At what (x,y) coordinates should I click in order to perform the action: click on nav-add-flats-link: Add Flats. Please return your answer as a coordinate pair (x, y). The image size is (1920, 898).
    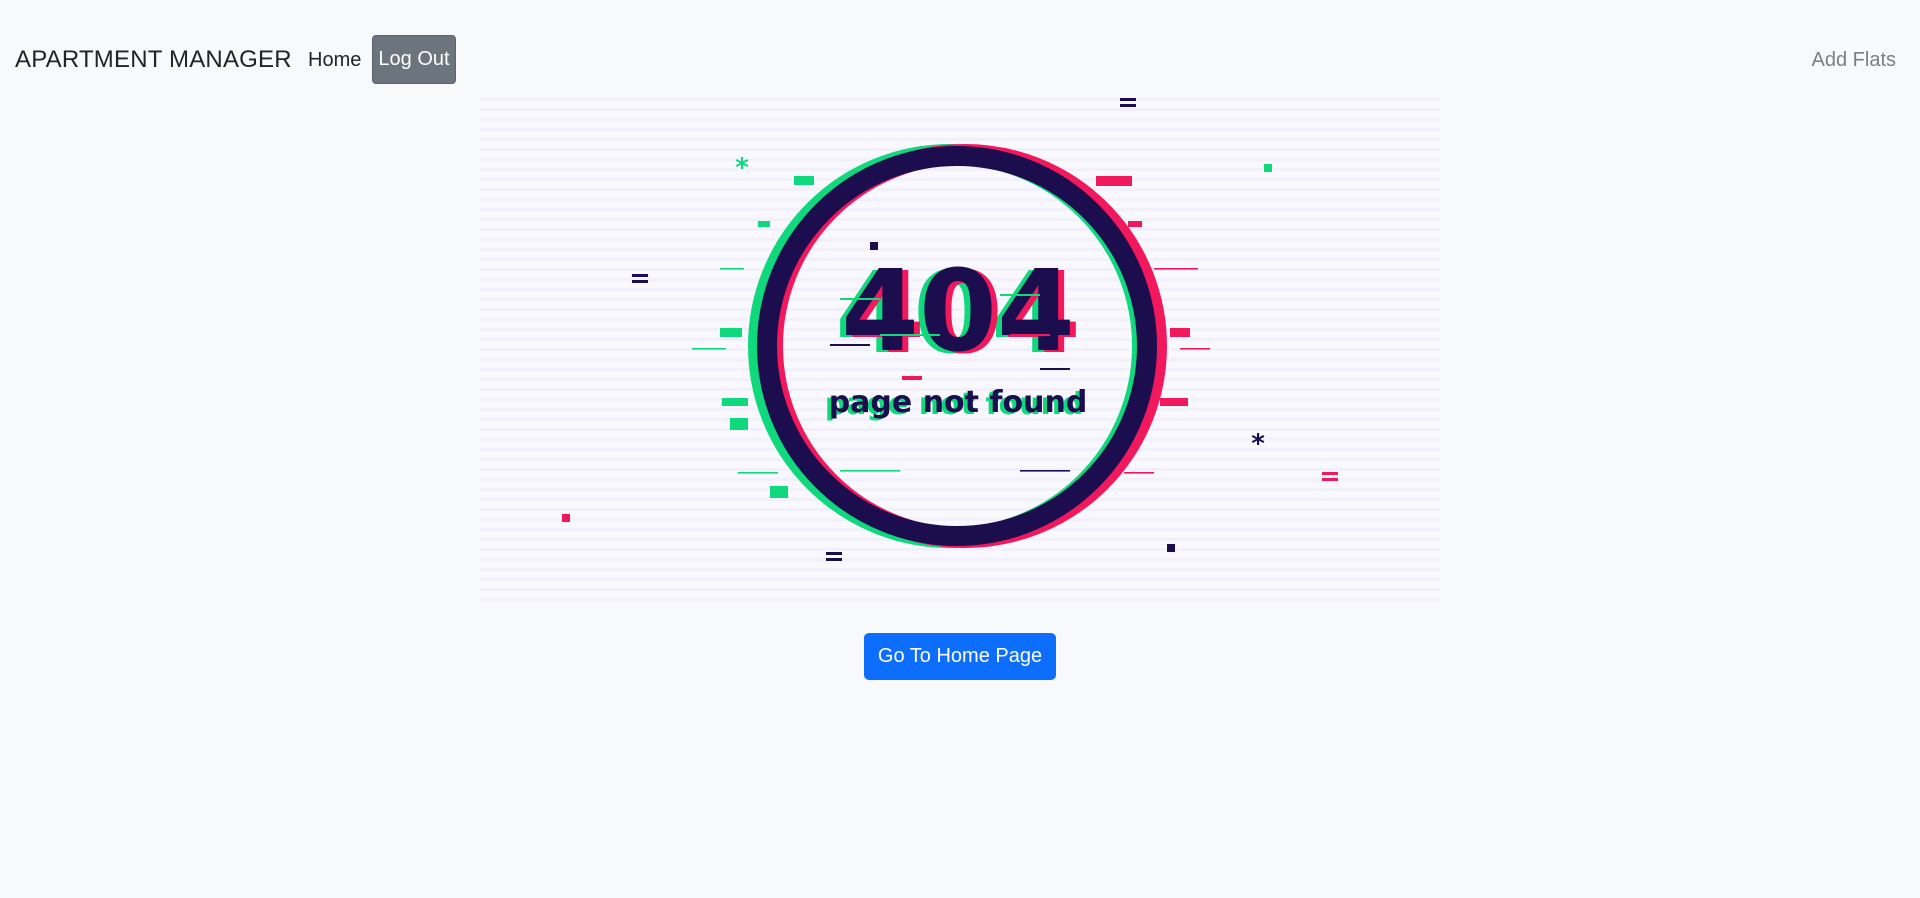
    Looking at the image, I should click on (1854, 60).